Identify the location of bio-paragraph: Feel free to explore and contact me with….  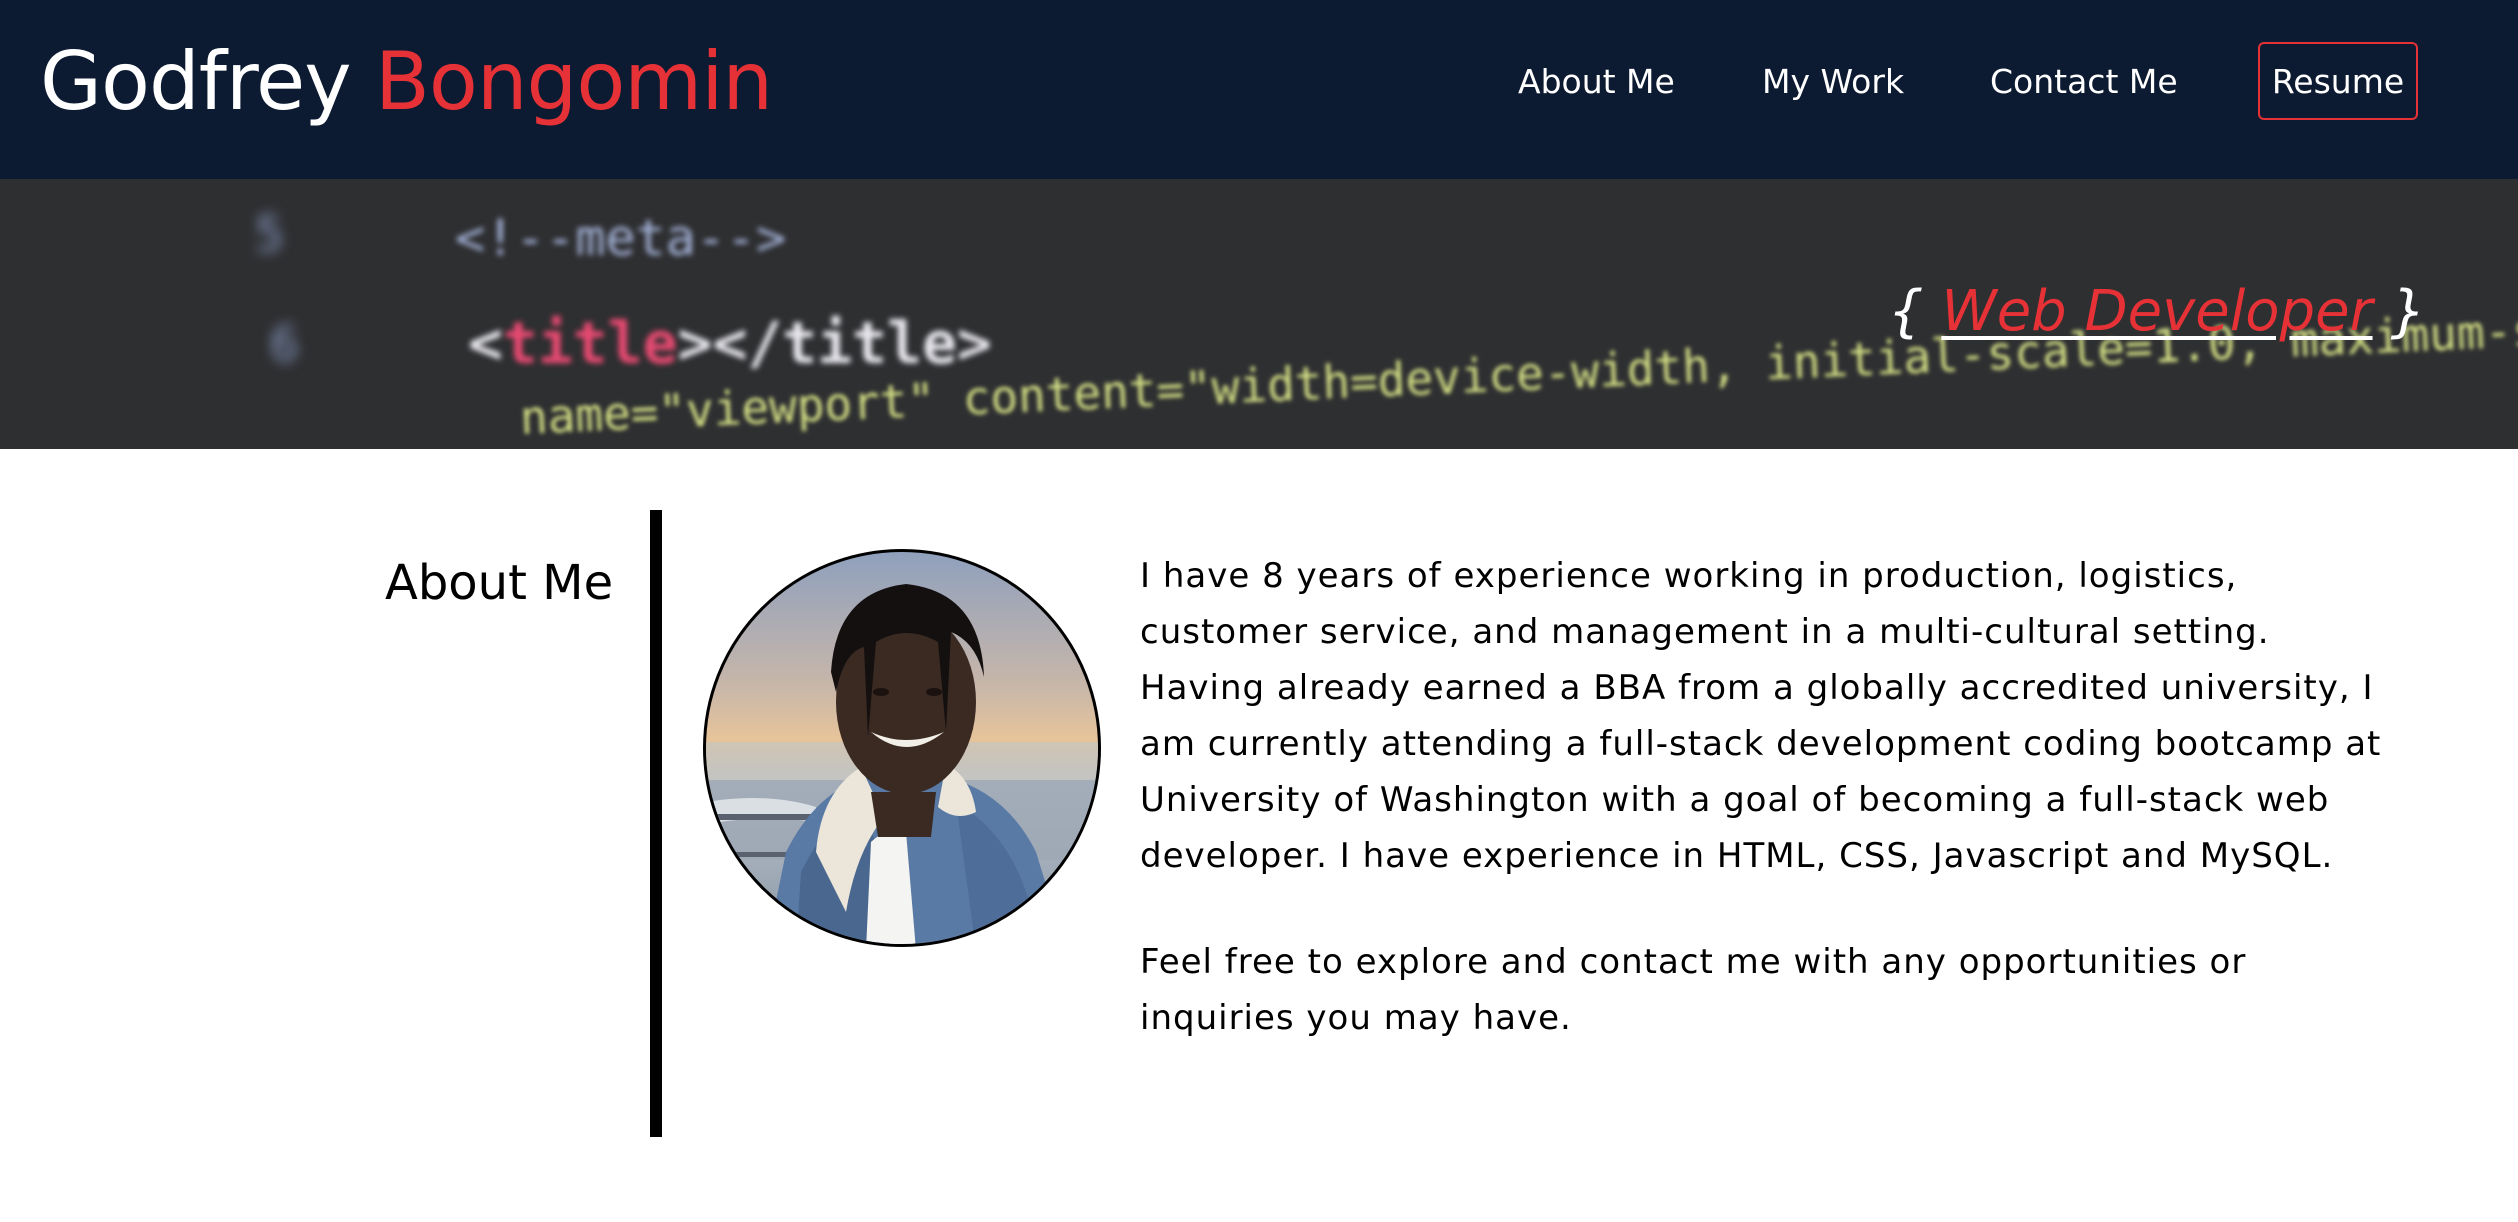
(1693, 990).